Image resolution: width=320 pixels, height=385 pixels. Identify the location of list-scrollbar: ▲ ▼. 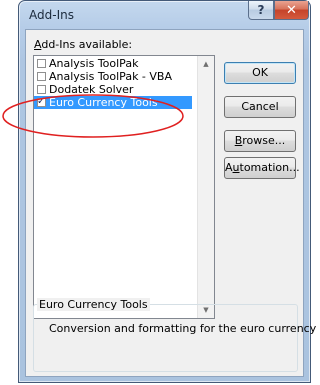
(205, 187).